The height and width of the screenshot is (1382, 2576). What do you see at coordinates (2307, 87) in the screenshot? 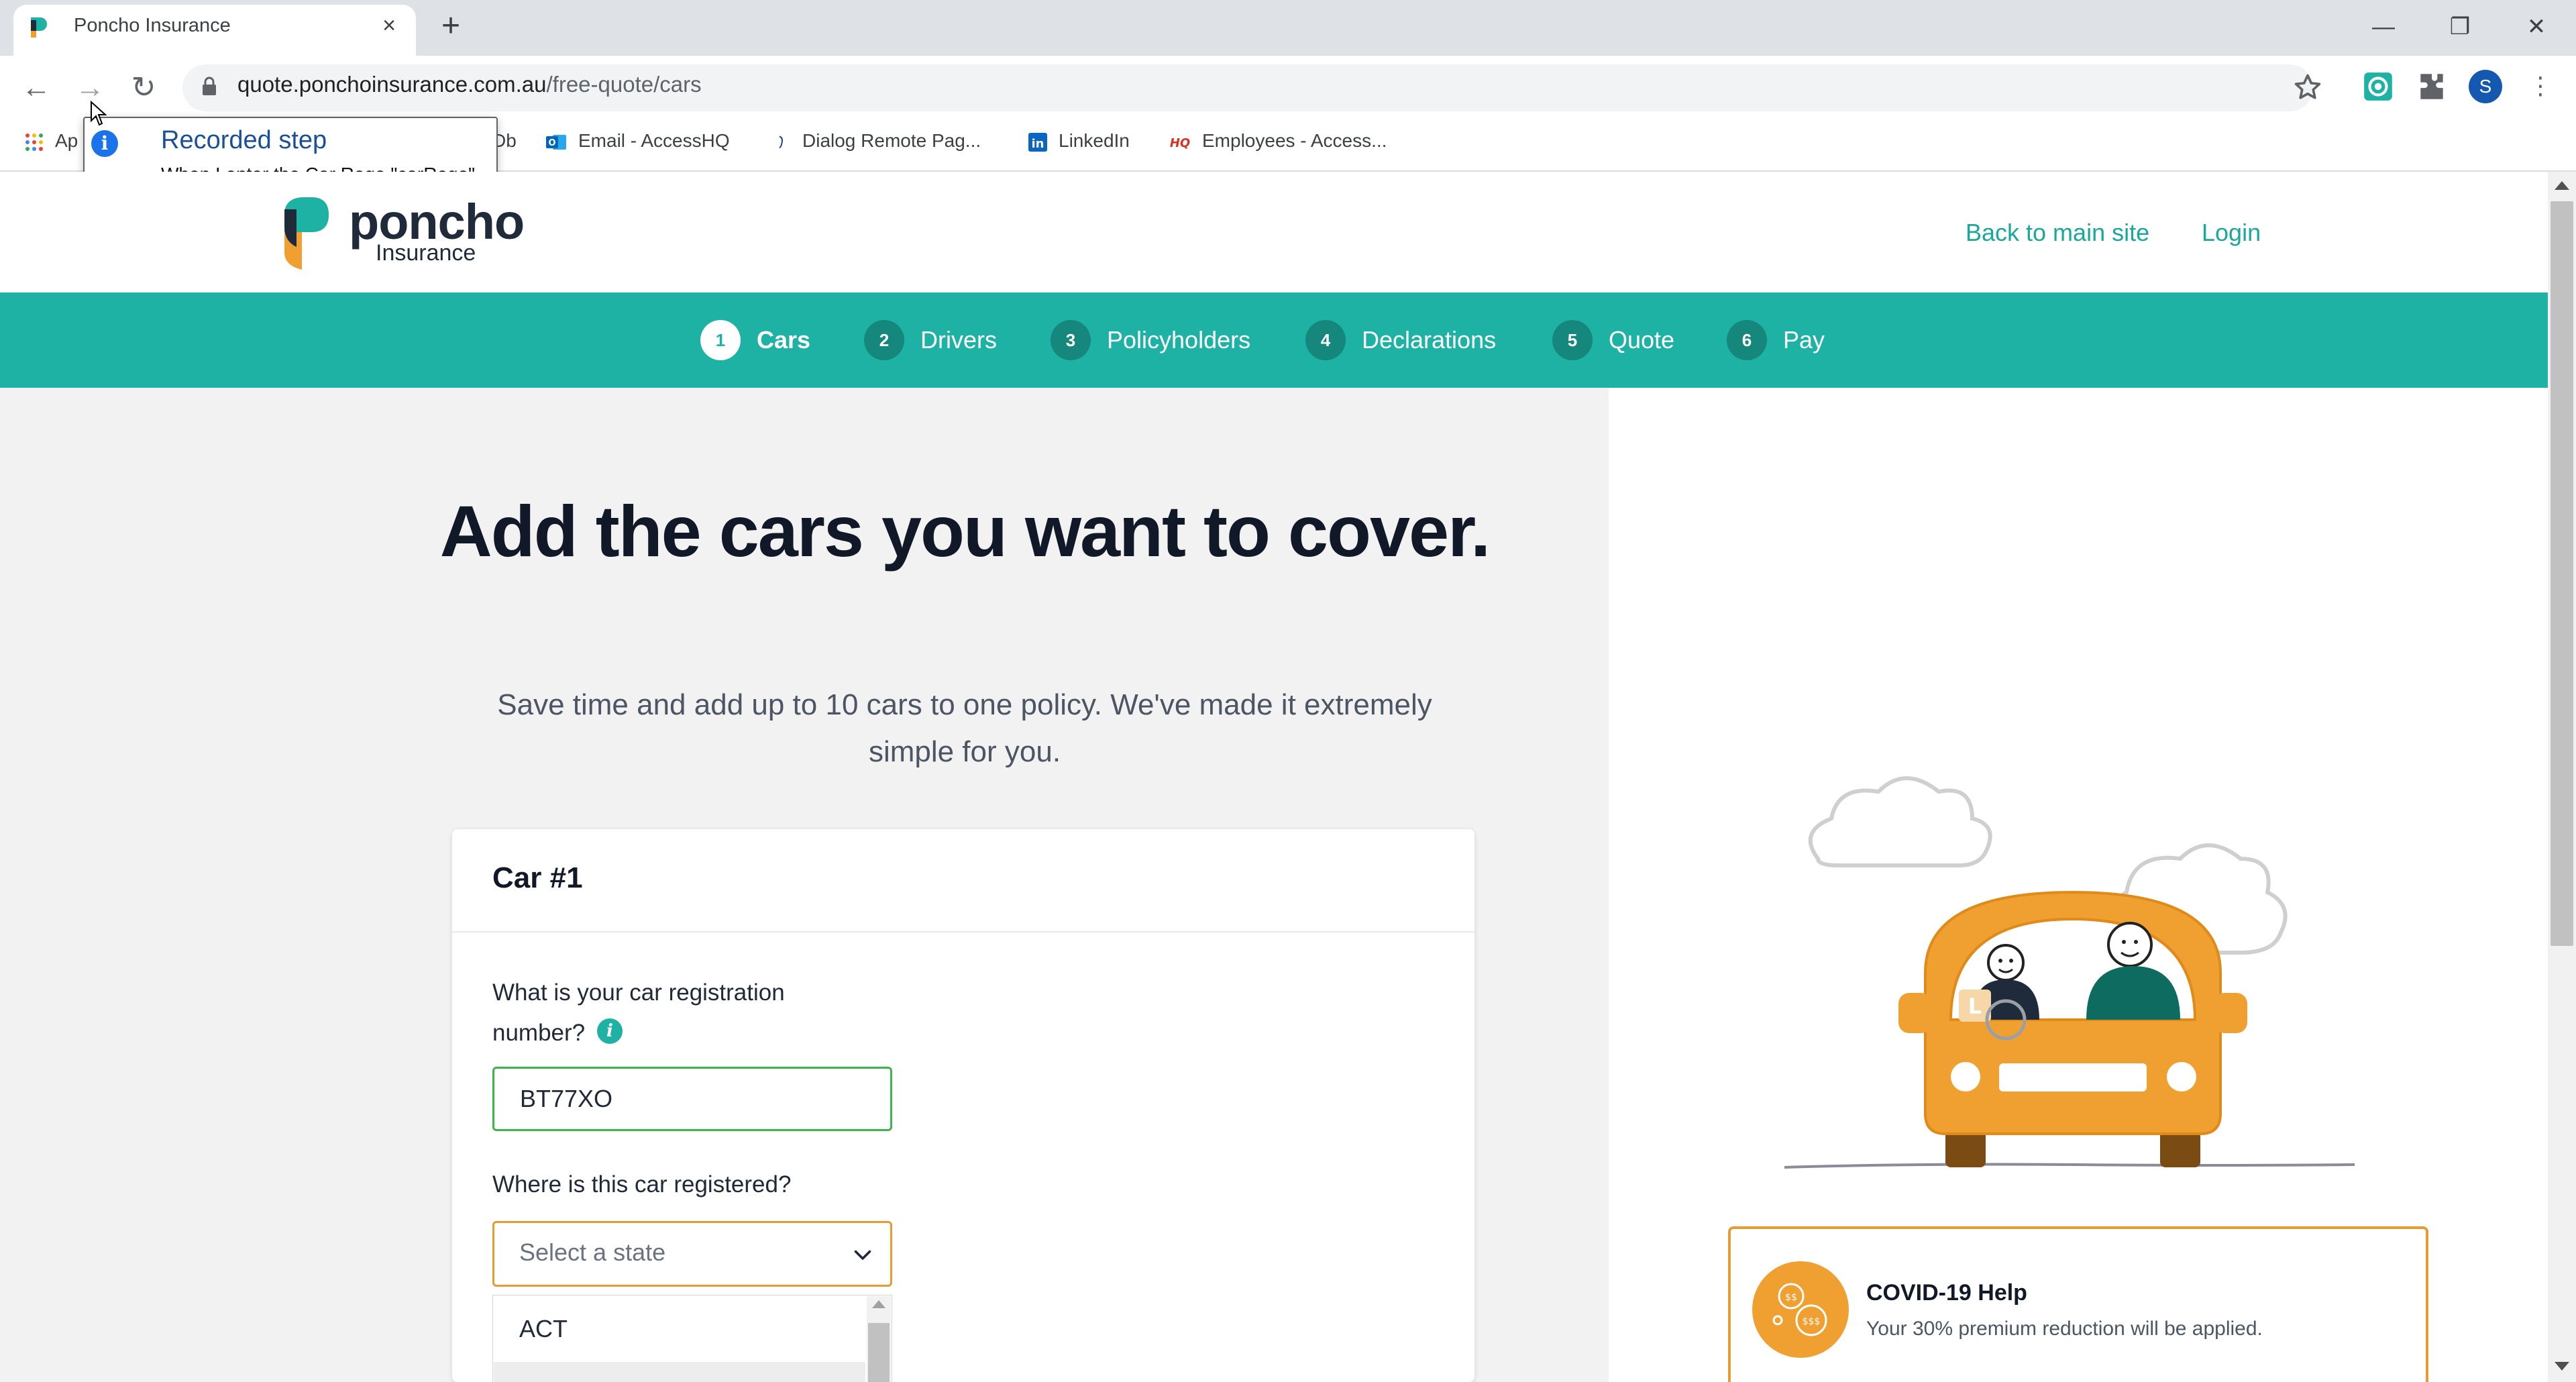
I see `bookmark-star-icon` at bounding box center [2307, 87].